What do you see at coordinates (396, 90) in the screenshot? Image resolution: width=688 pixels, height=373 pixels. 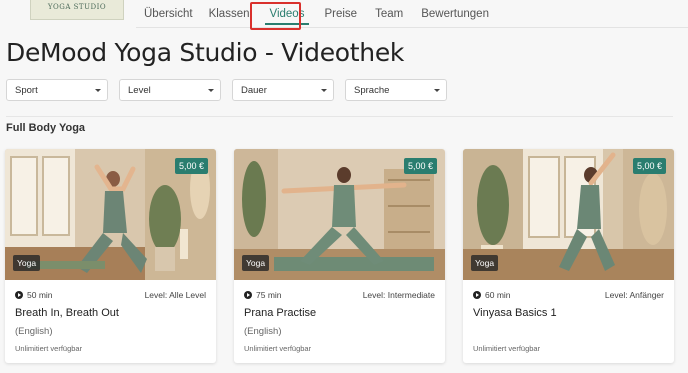 I see `filter-sprache-dropdown: Sprache` at bounding box center [396, 90].